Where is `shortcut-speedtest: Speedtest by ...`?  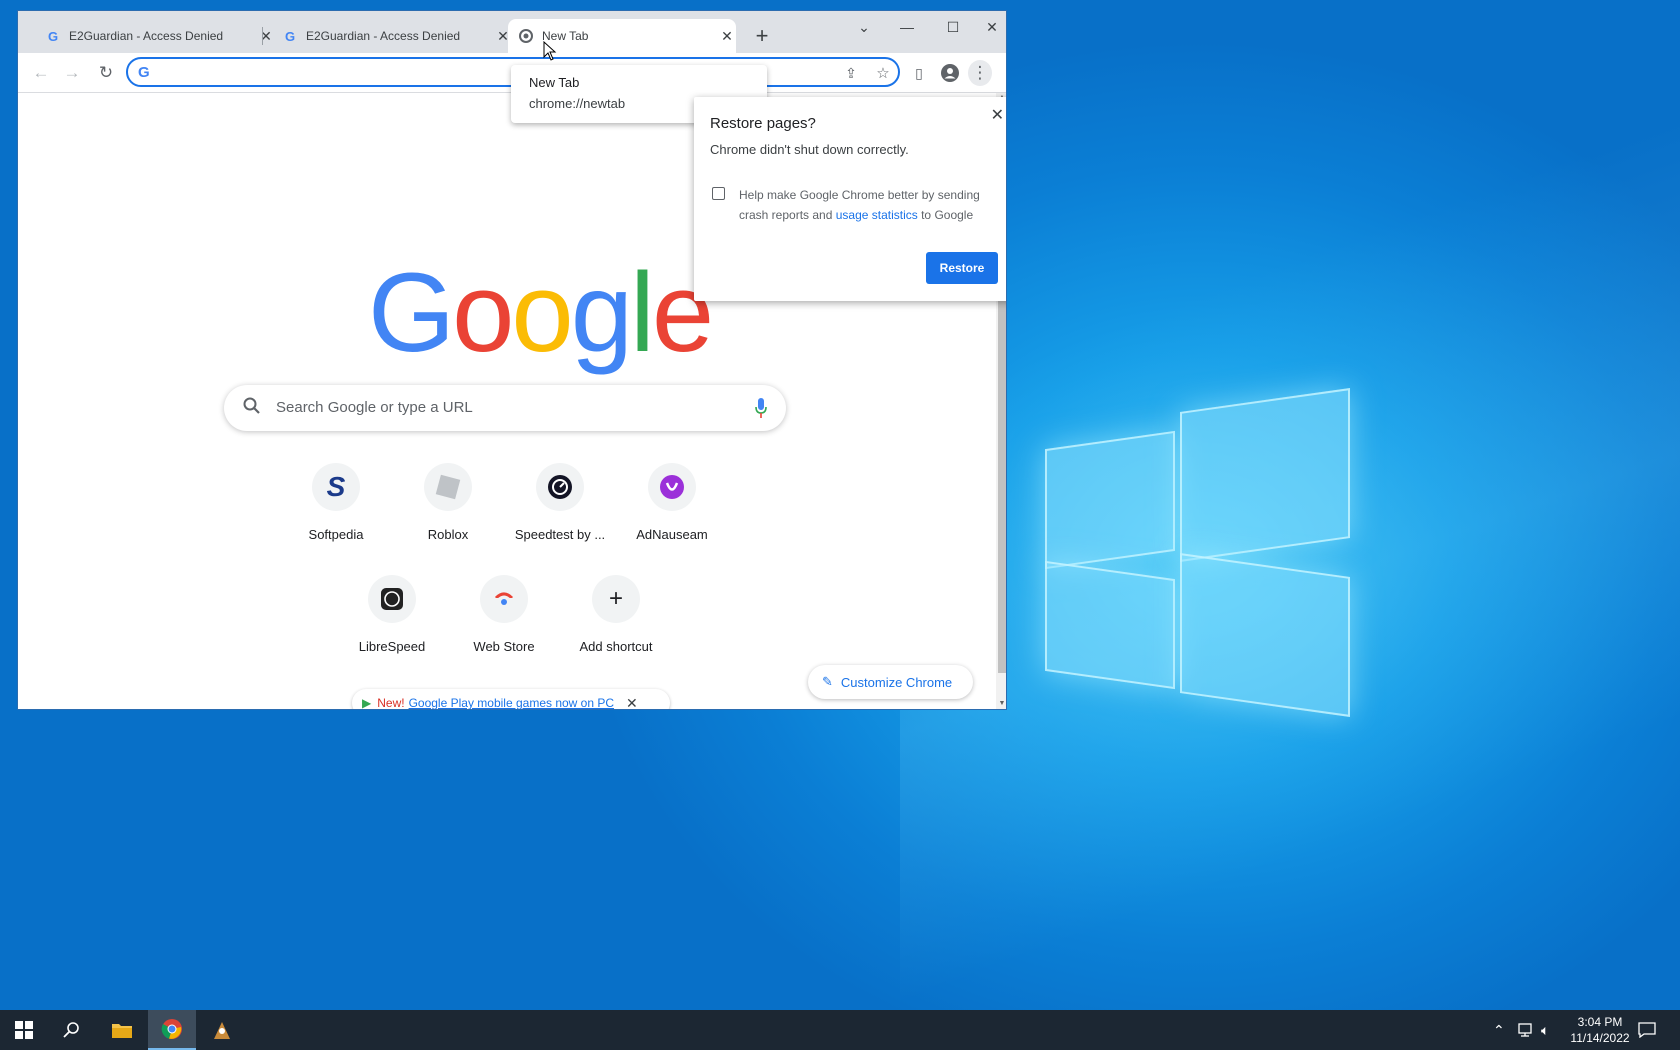 shortcut-speedtest: Speedtest by ... is located at coordinates (560, 502).